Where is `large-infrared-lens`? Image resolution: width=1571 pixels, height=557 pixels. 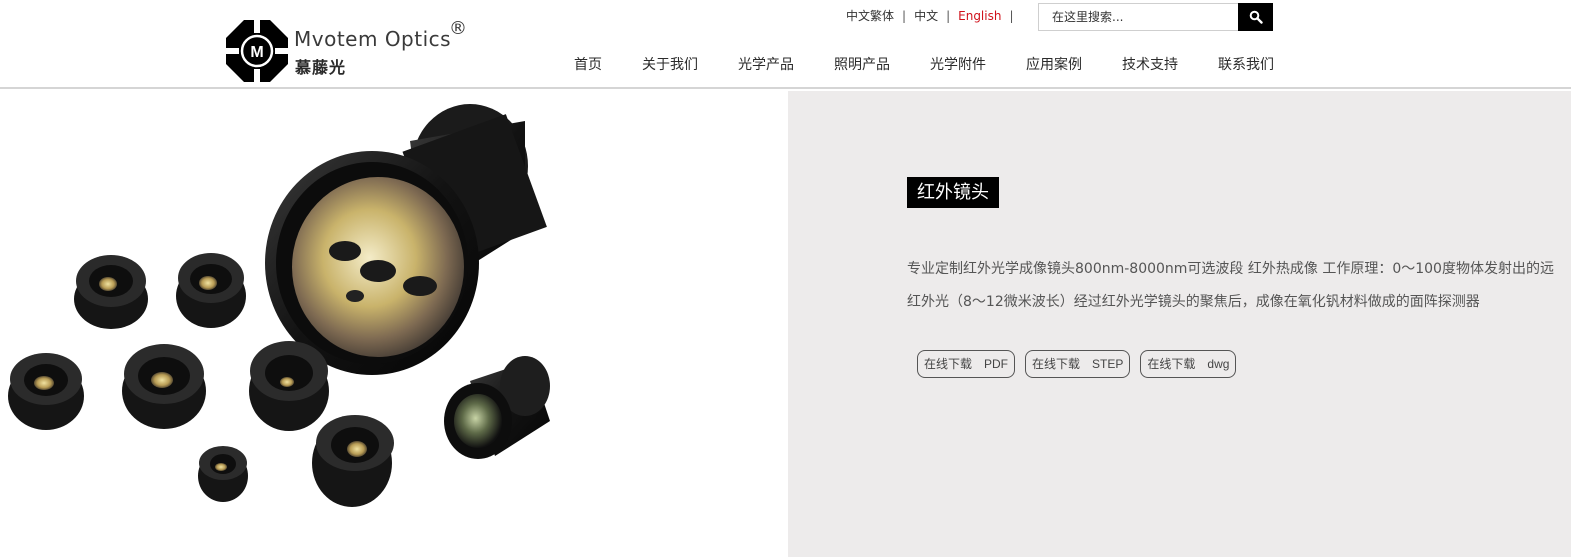 large-infrared-lens is located at coordinates (406, 239).